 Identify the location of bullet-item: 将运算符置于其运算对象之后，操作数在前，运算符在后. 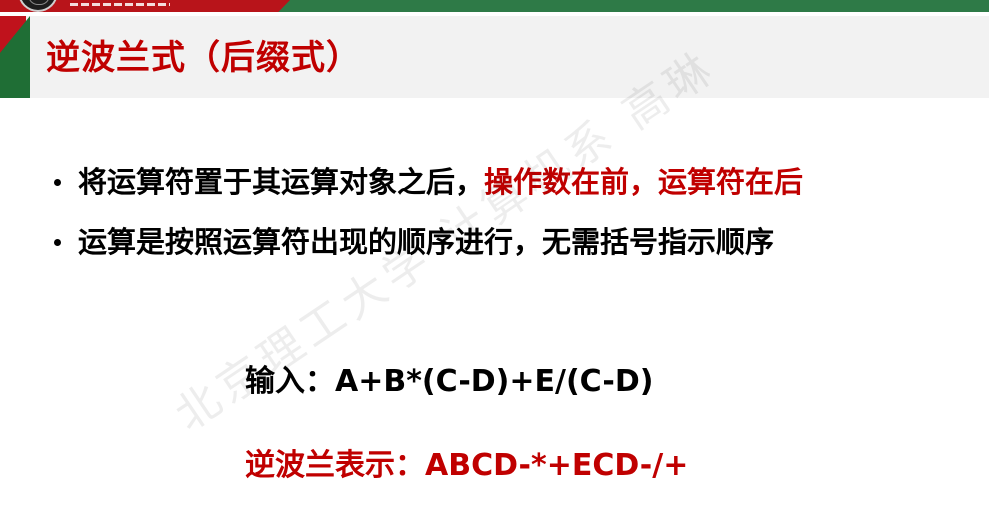
(424, 190).